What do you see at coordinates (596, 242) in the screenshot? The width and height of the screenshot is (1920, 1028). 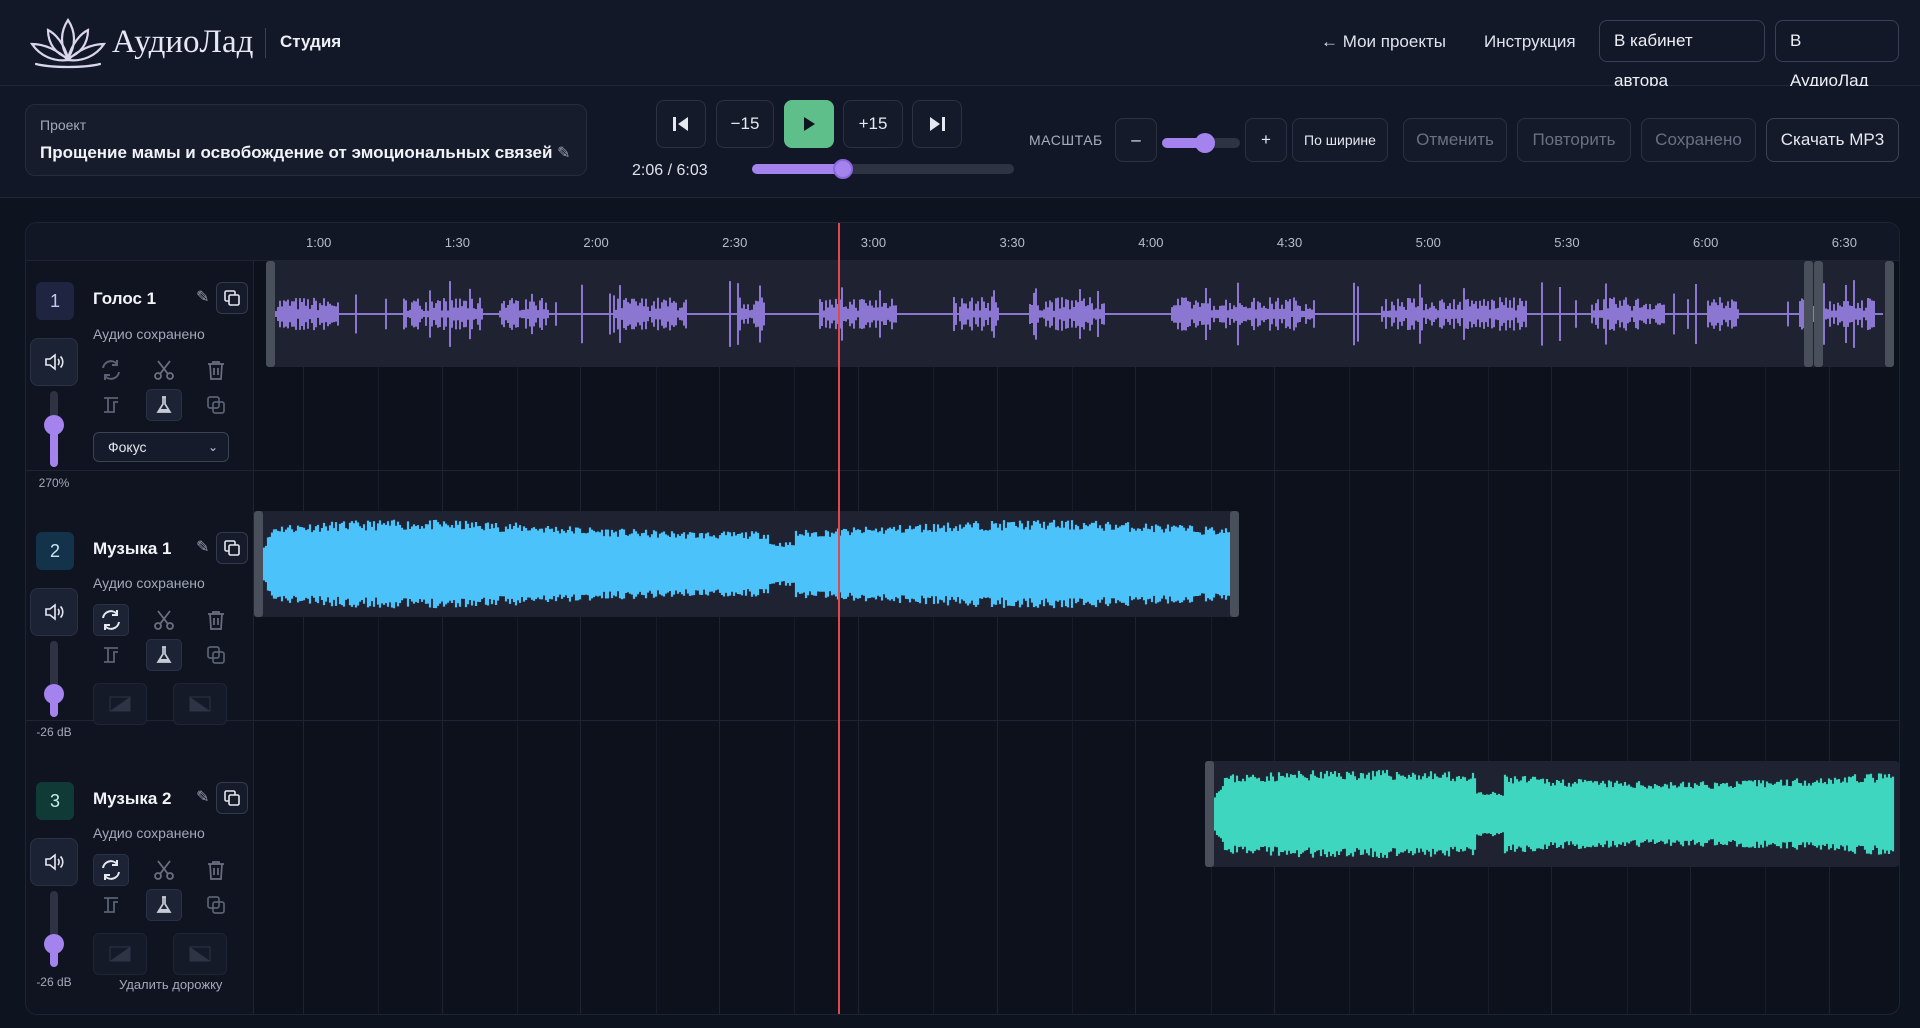 I see `ruler-tick-label: 2:00` at bounding box center [596, 242].